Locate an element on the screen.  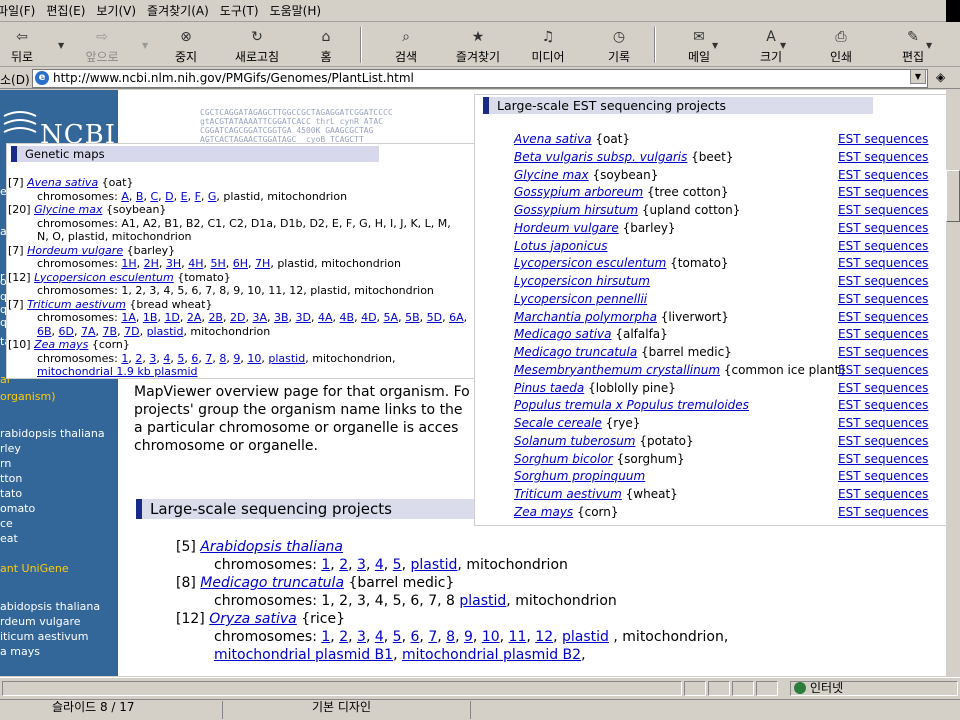
chromosome-link: C is located at coordinates (154, 196).